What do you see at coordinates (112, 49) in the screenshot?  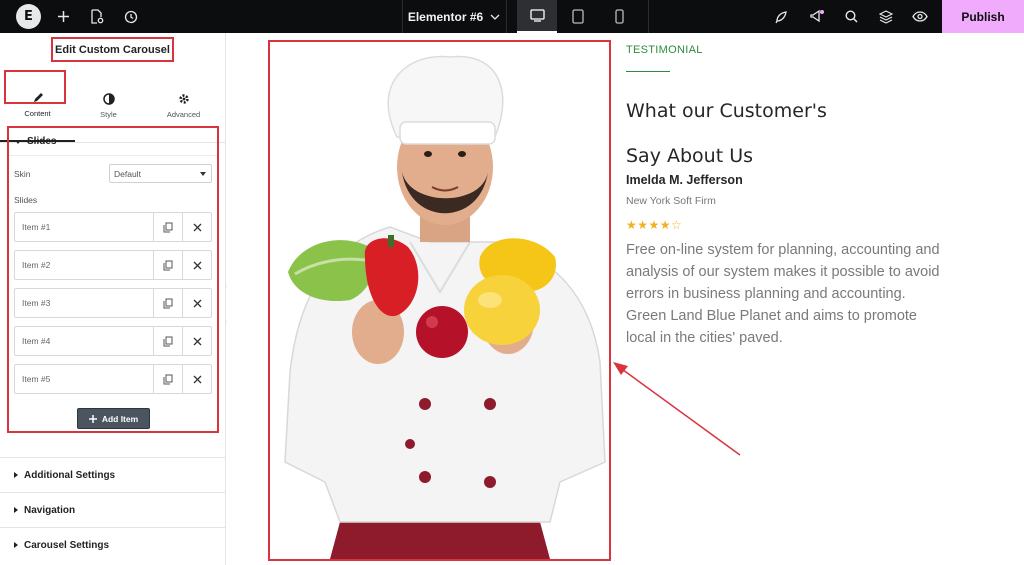 I see `panel-title: Edit Custom Carousel` at bounding box center [112, 49].